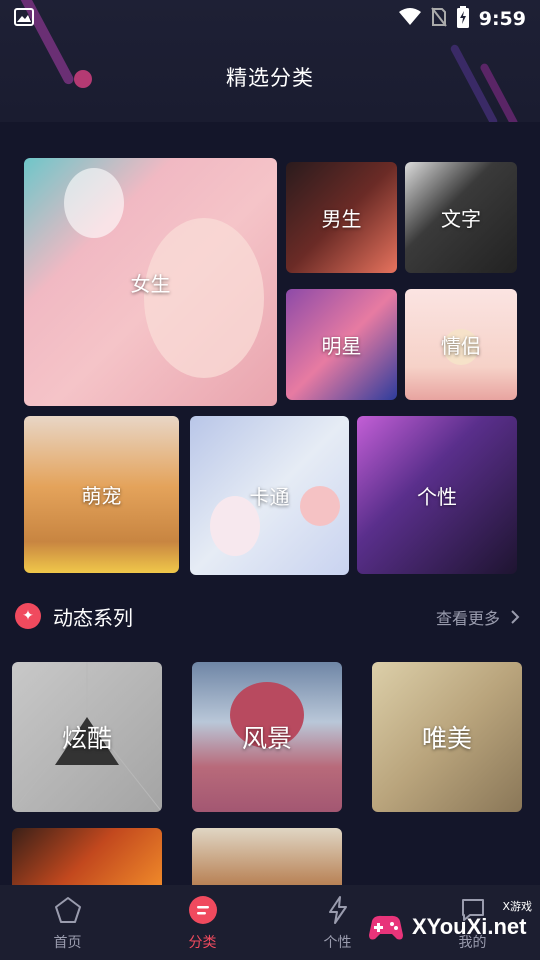 The width and height of the screenshot is (540, 960). What do you see at coordinates (68, 910) in the screenshot?
I see `pentagon-home-icon` at bounding box center [68, 910].